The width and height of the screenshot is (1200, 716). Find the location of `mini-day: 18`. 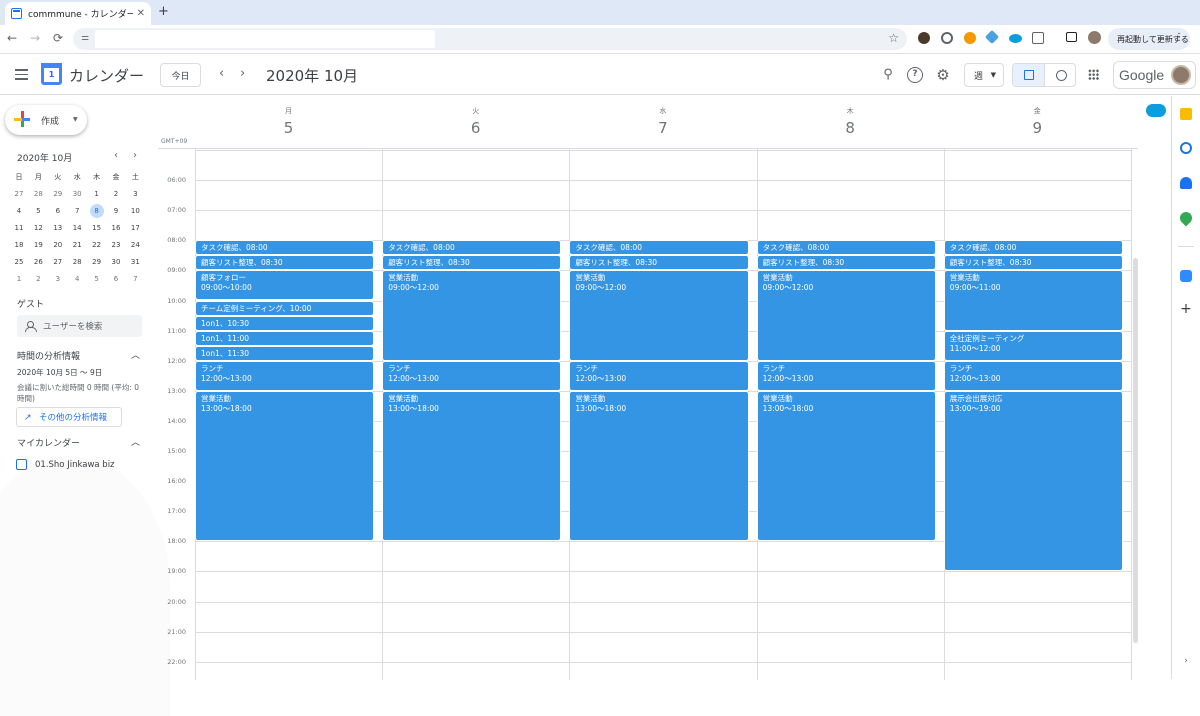

mini-day: 18 is located at coordinates (19, 245).